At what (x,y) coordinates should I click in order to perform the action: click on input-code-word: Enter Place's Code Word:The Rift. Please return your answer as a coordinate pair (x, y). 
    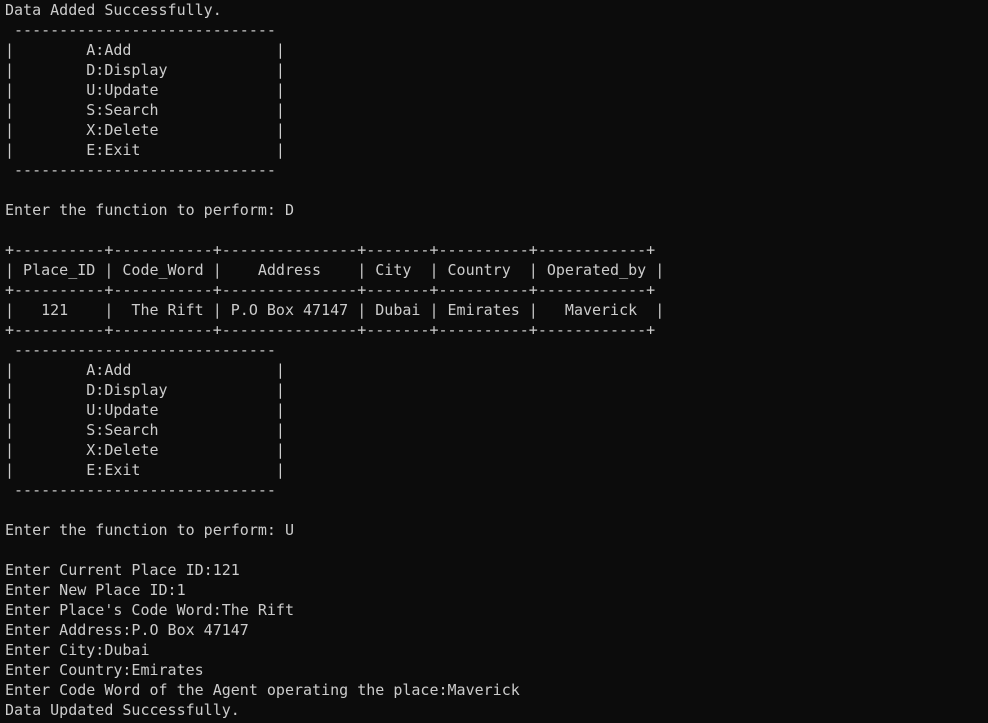
    Looking at the image, I should click on (149, 610).